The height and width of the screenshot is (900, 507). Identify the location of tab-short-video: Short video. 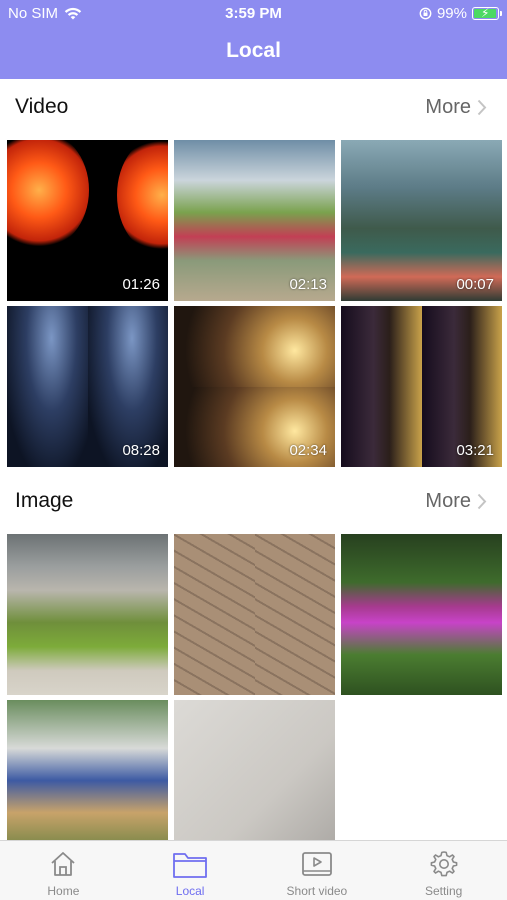
(317, 870).